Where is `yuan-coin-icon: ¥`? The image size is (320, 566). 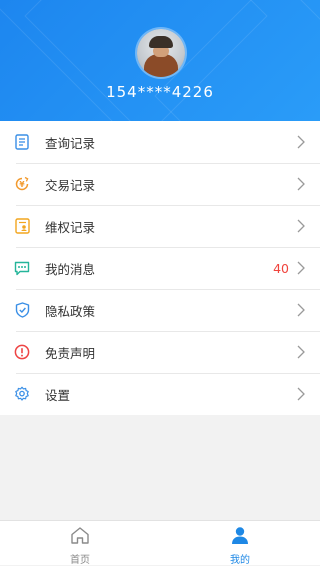 yuan-coin-icon: ¥ is located at coordinates (22, 184).